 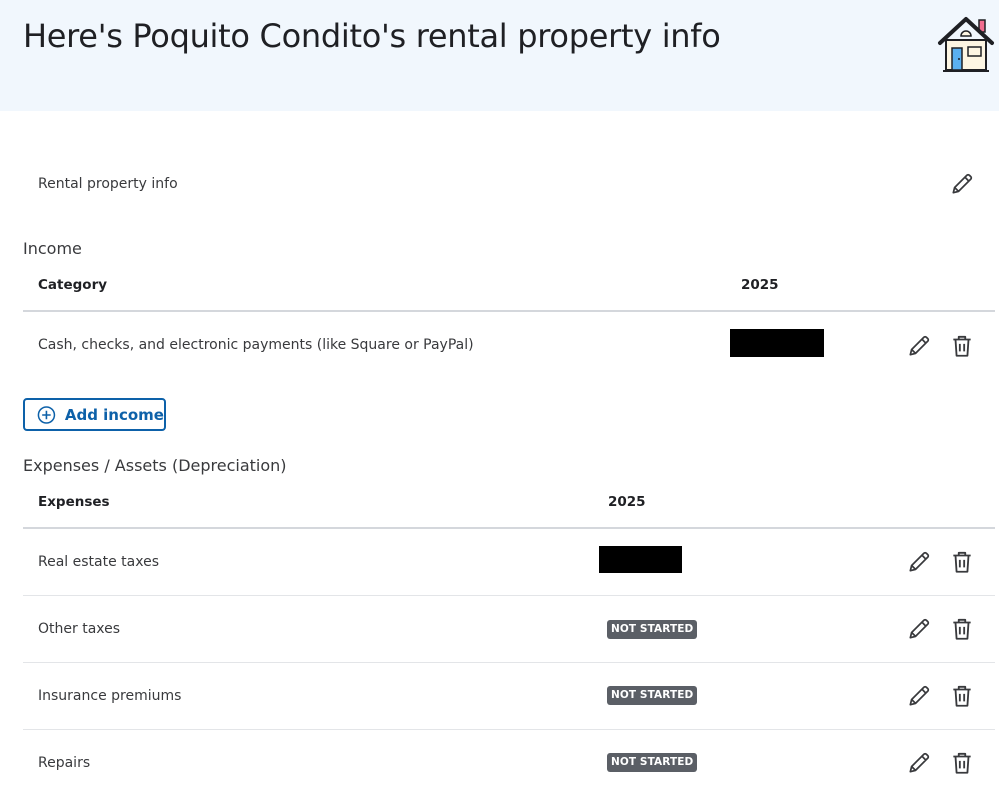 What do you see at coordinates (760, 285) in the screenshot?
I see `income-year-column-header: 2025` at bounding box center [760, 285].